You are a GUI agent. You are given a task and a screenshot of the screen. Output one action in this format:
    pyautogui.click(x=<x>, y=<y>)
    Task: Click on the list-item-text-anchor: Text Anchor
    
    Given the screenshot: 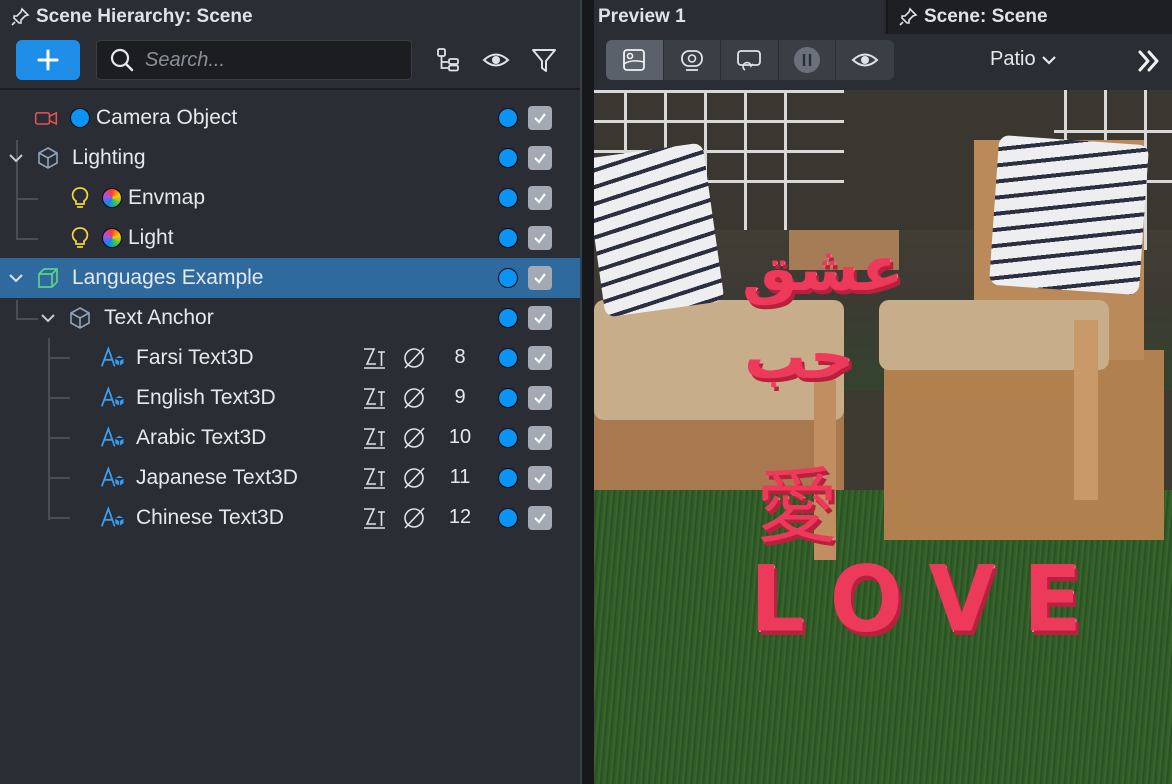 What is the action you would take?
    pyautogui.click(x=290, y=318)
    